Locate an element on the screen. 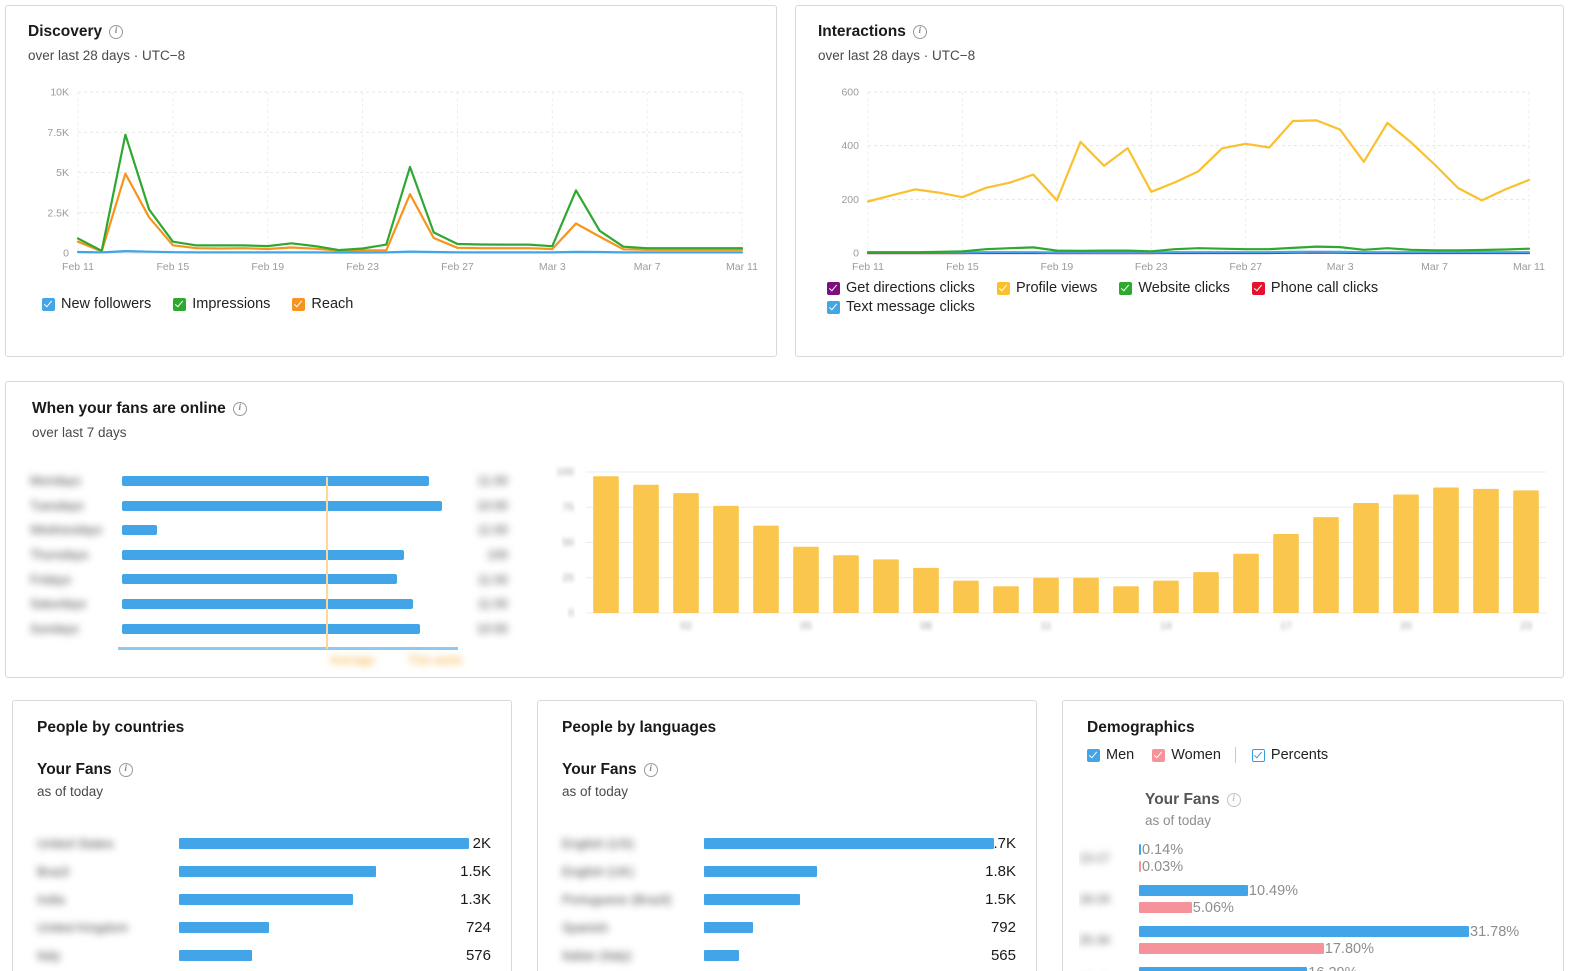  country-name: United States is located at coordinates (75, 843).